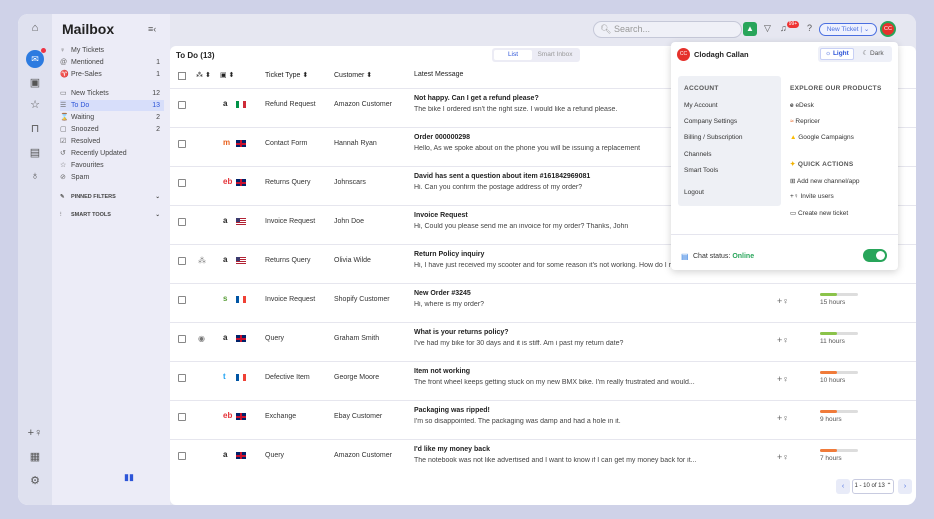  Describe the element at coordinates (227, 75) in the screenshot. I see `calendar-sort-icon: ▣ ⬍` at that location.